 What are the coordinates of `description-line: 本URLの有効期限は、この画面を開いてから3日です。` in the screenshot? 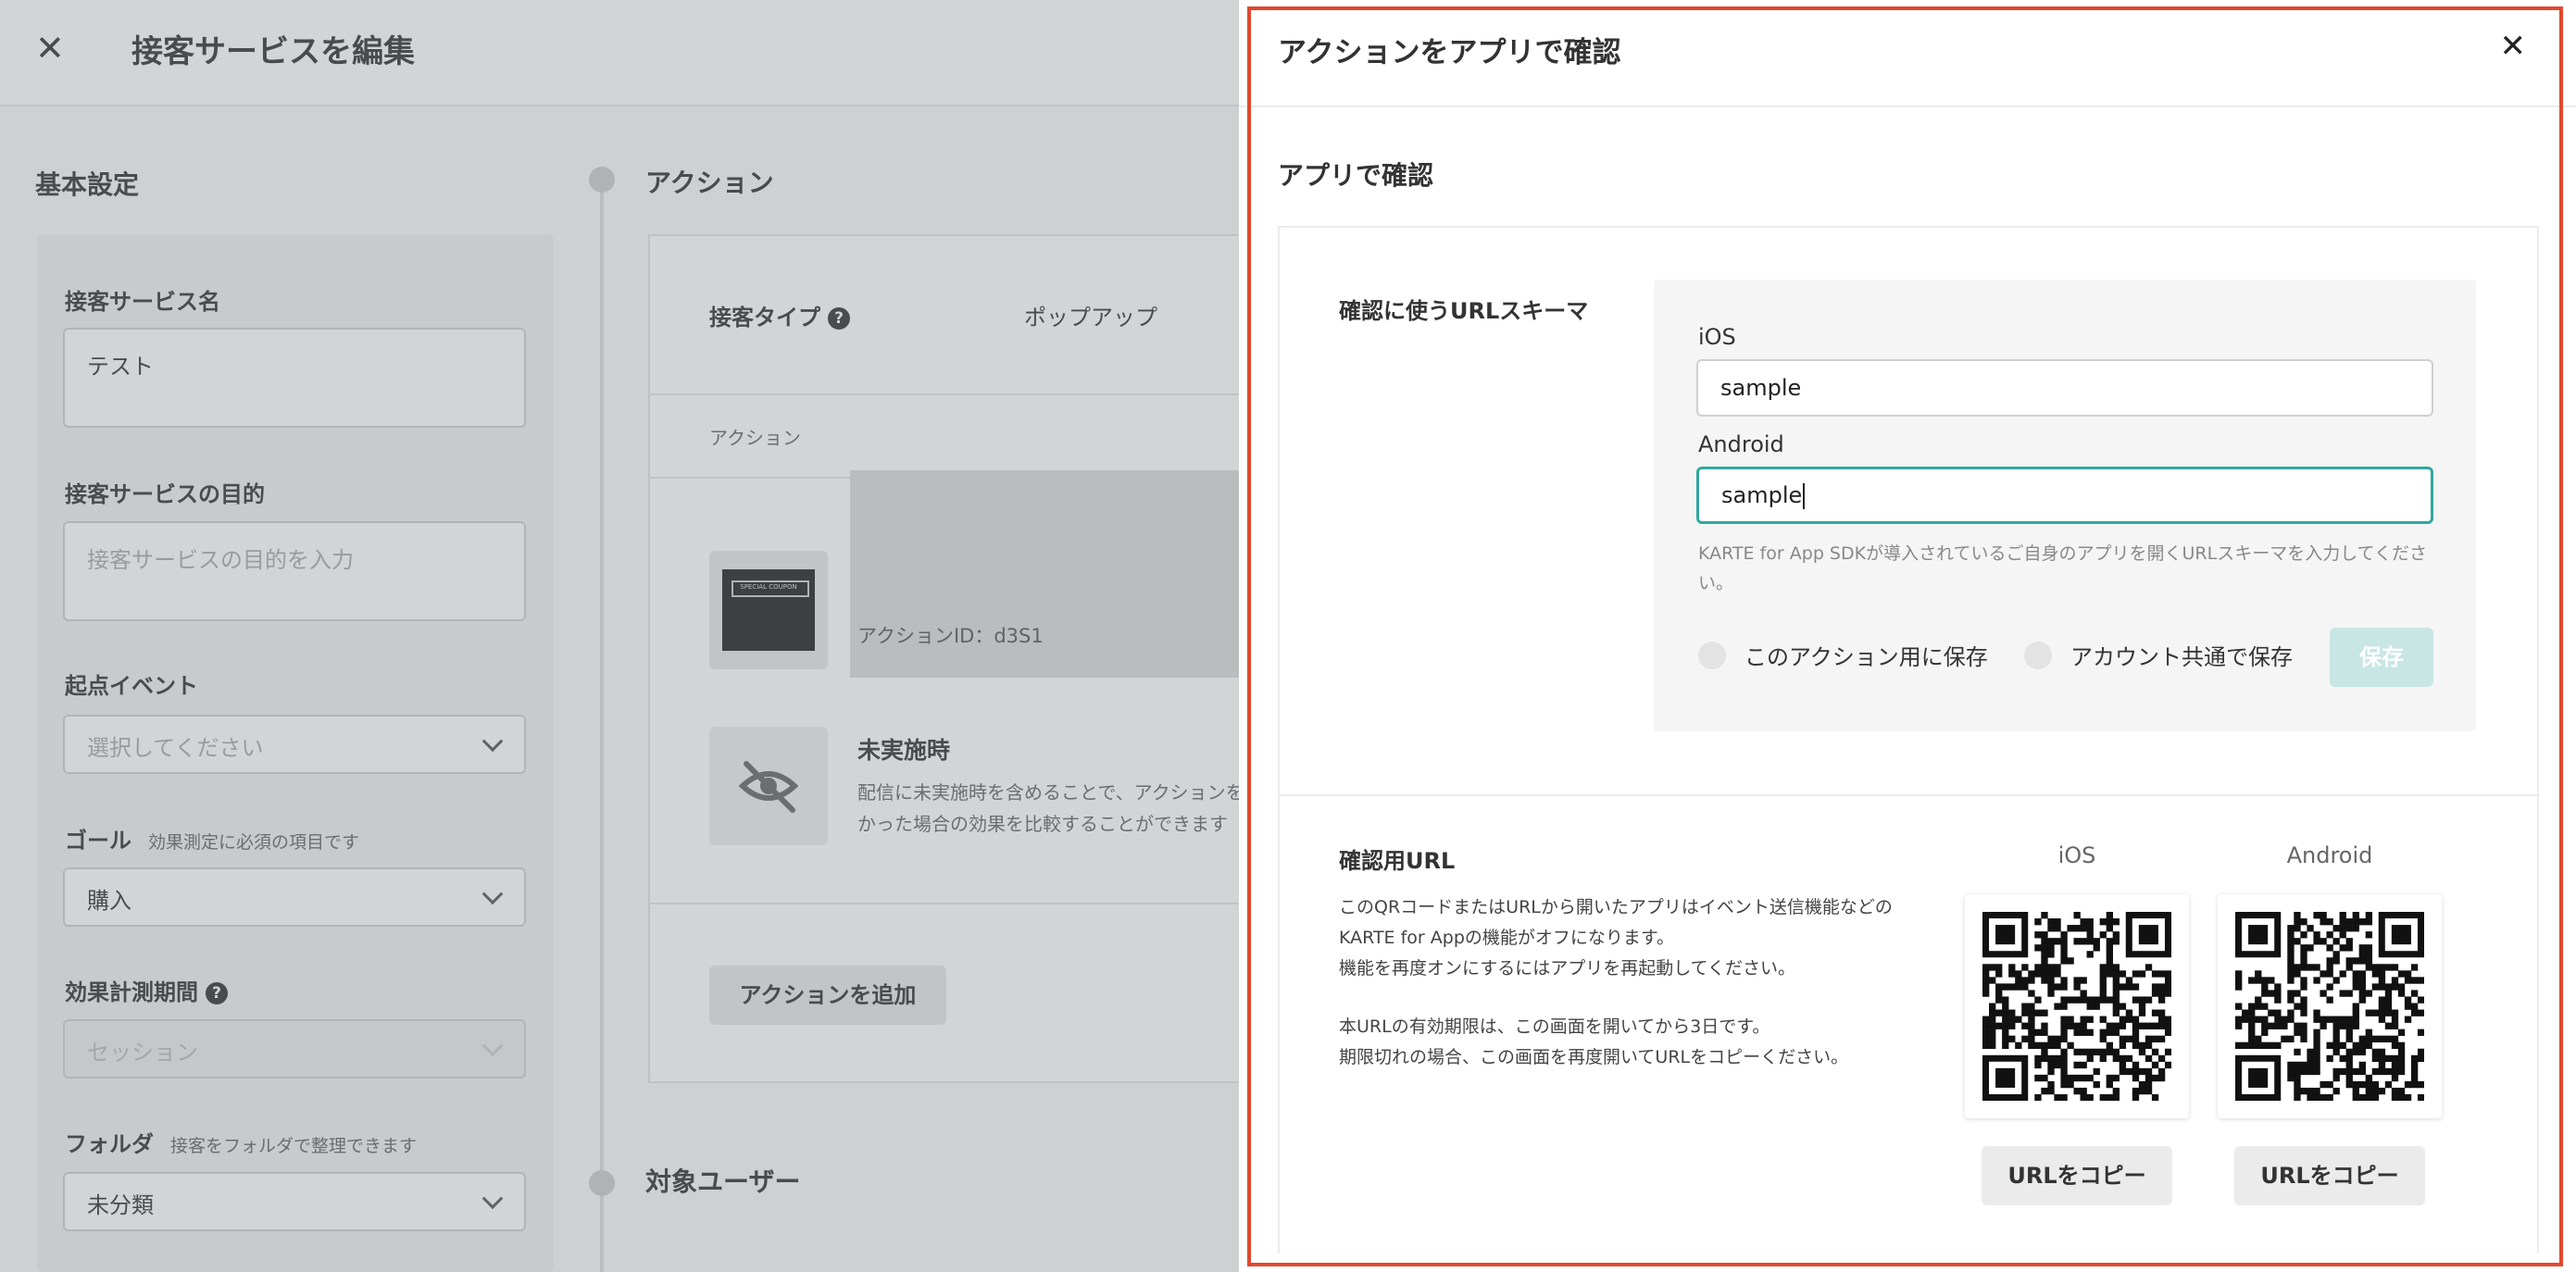 It's located at (1554, 1027).